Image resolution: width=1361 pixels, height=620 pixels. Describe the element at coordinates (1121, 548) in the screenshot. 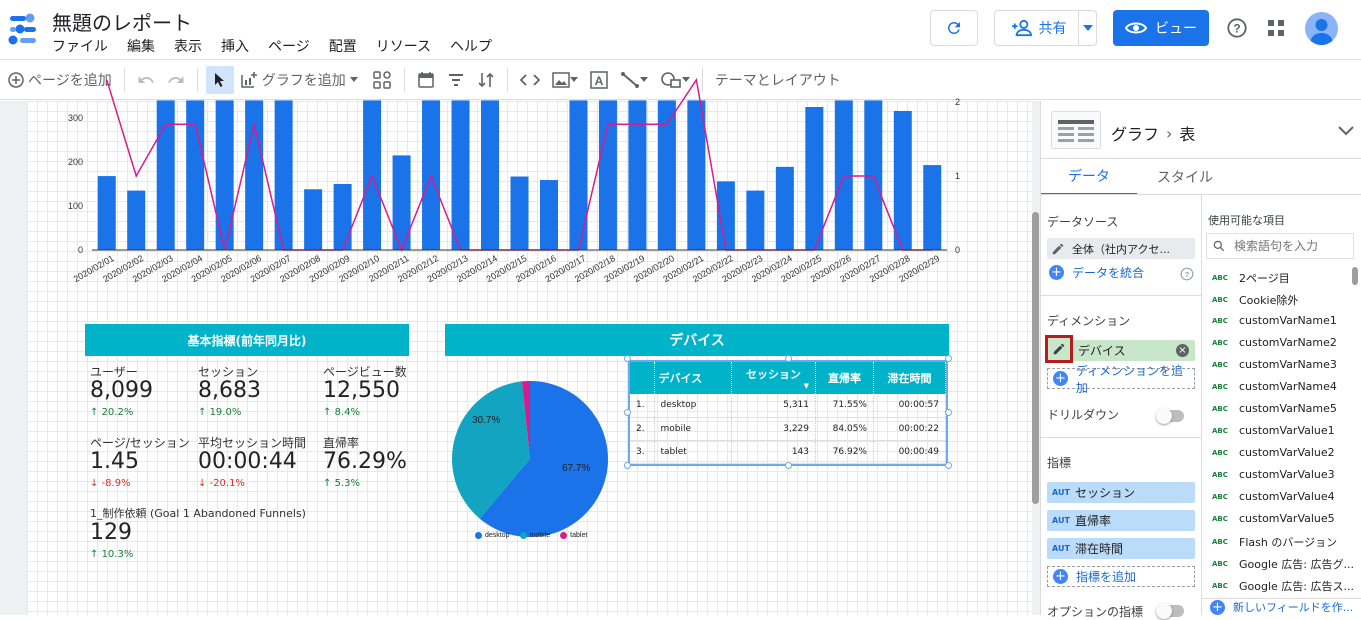

I see `metric-chip-time: AUT 滞在時間` at that location.